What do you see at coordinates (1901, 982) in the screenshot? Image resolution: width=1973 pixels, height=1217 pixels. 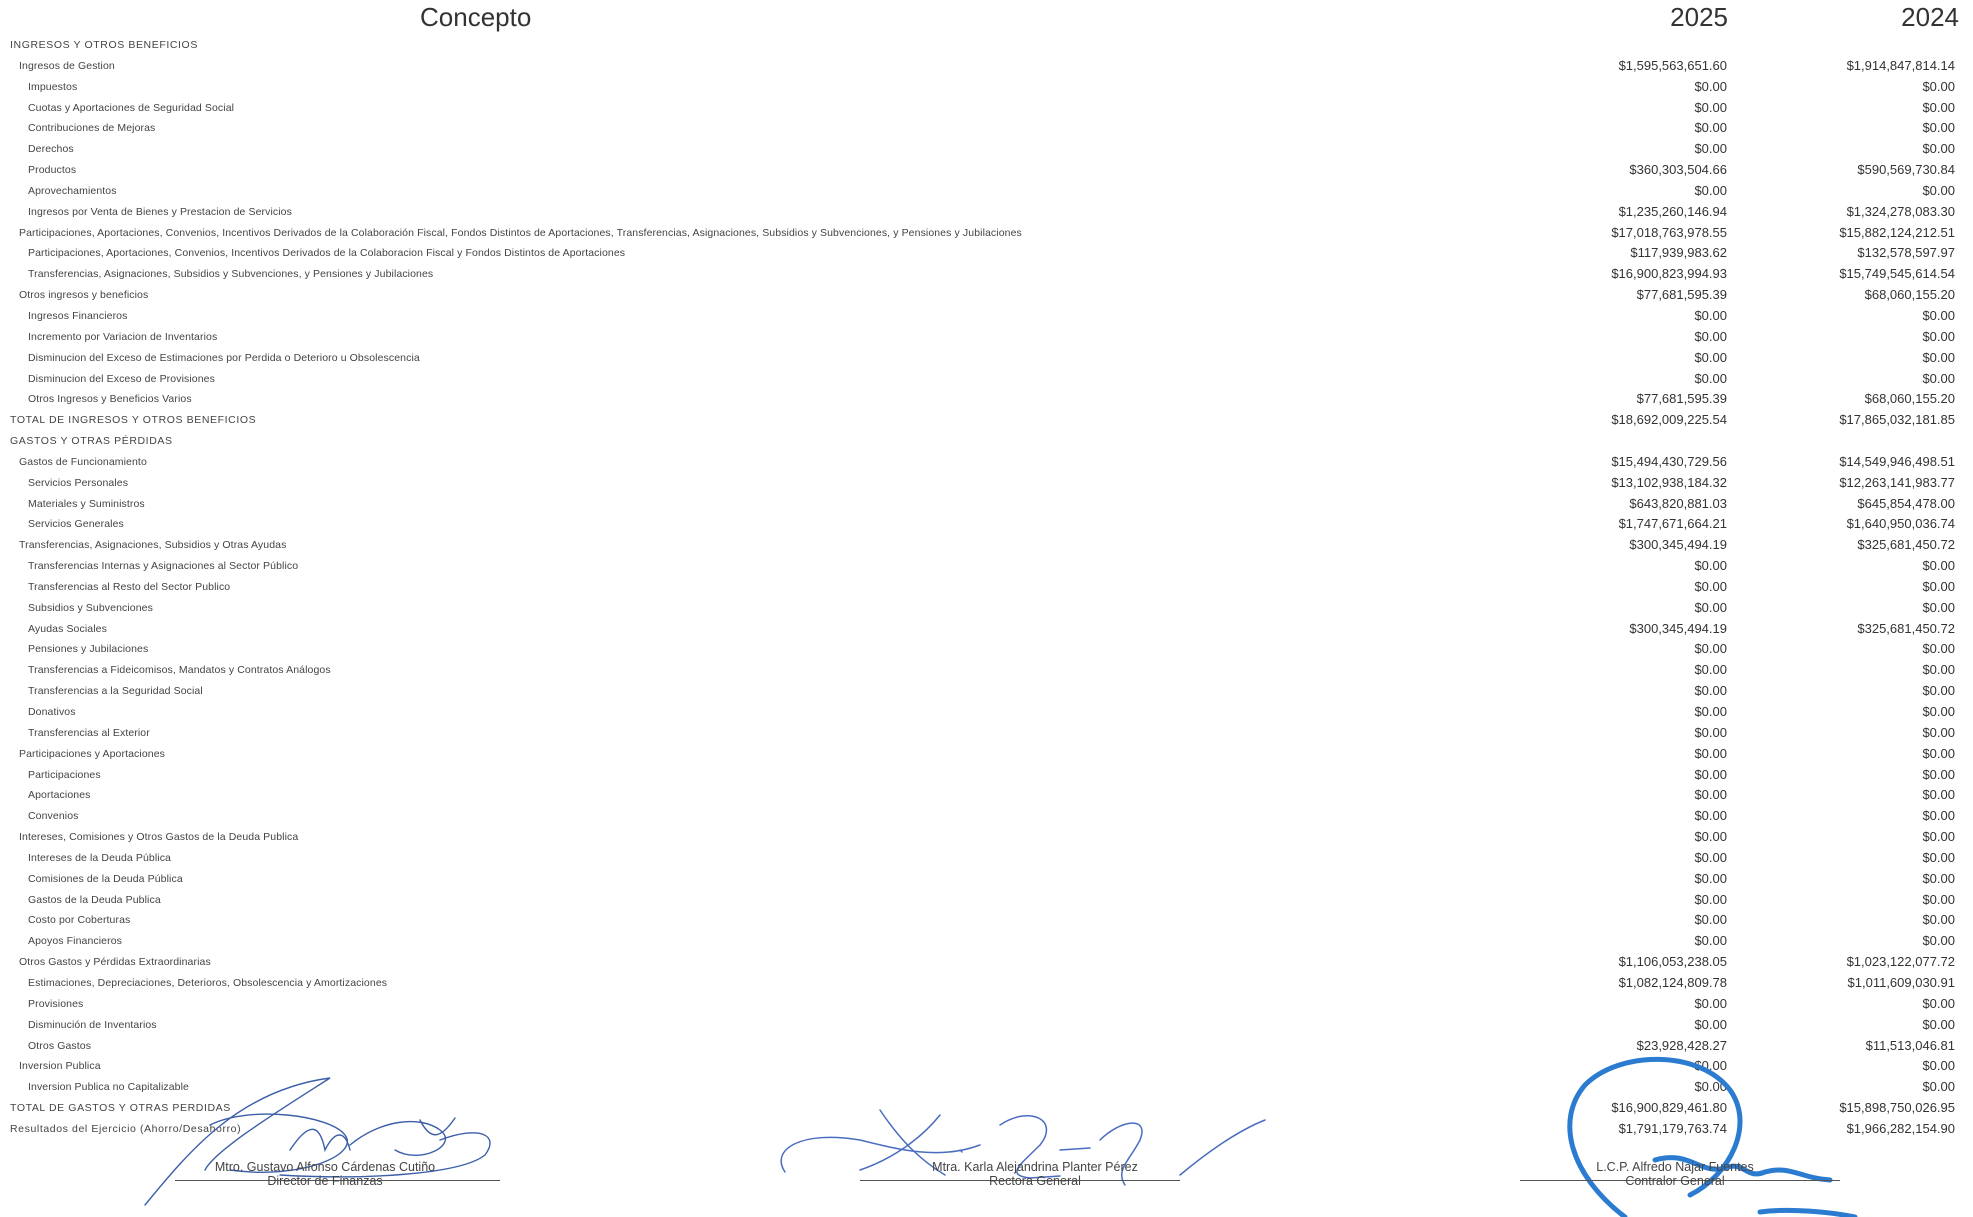 I see `amount-2024: $1,011,609,030.91` at bounding box center [1901, 982].